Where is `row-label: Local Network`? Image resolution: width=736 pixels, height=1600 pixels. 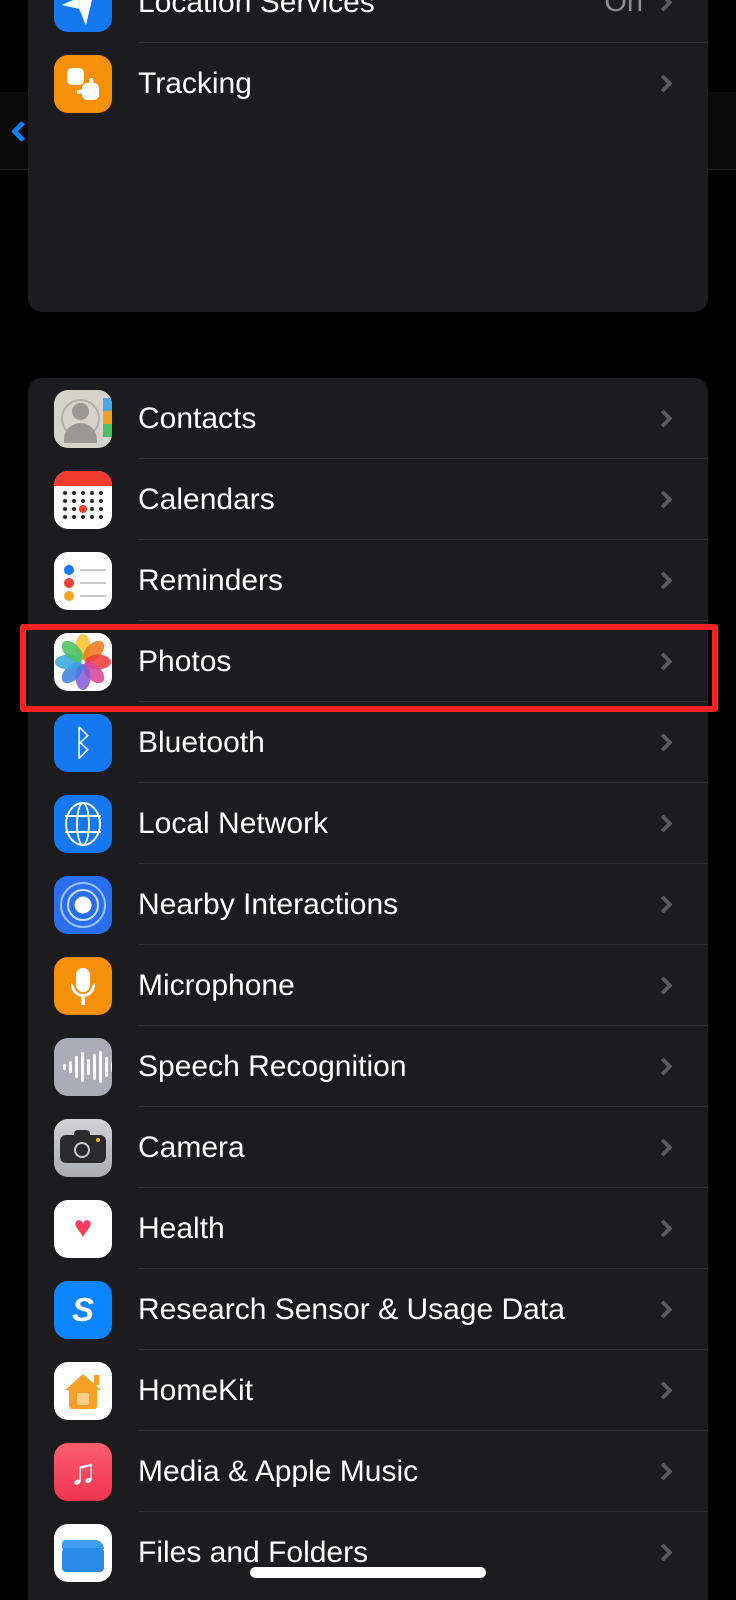
row-label: Local Network is located at coordinates (233, 823).